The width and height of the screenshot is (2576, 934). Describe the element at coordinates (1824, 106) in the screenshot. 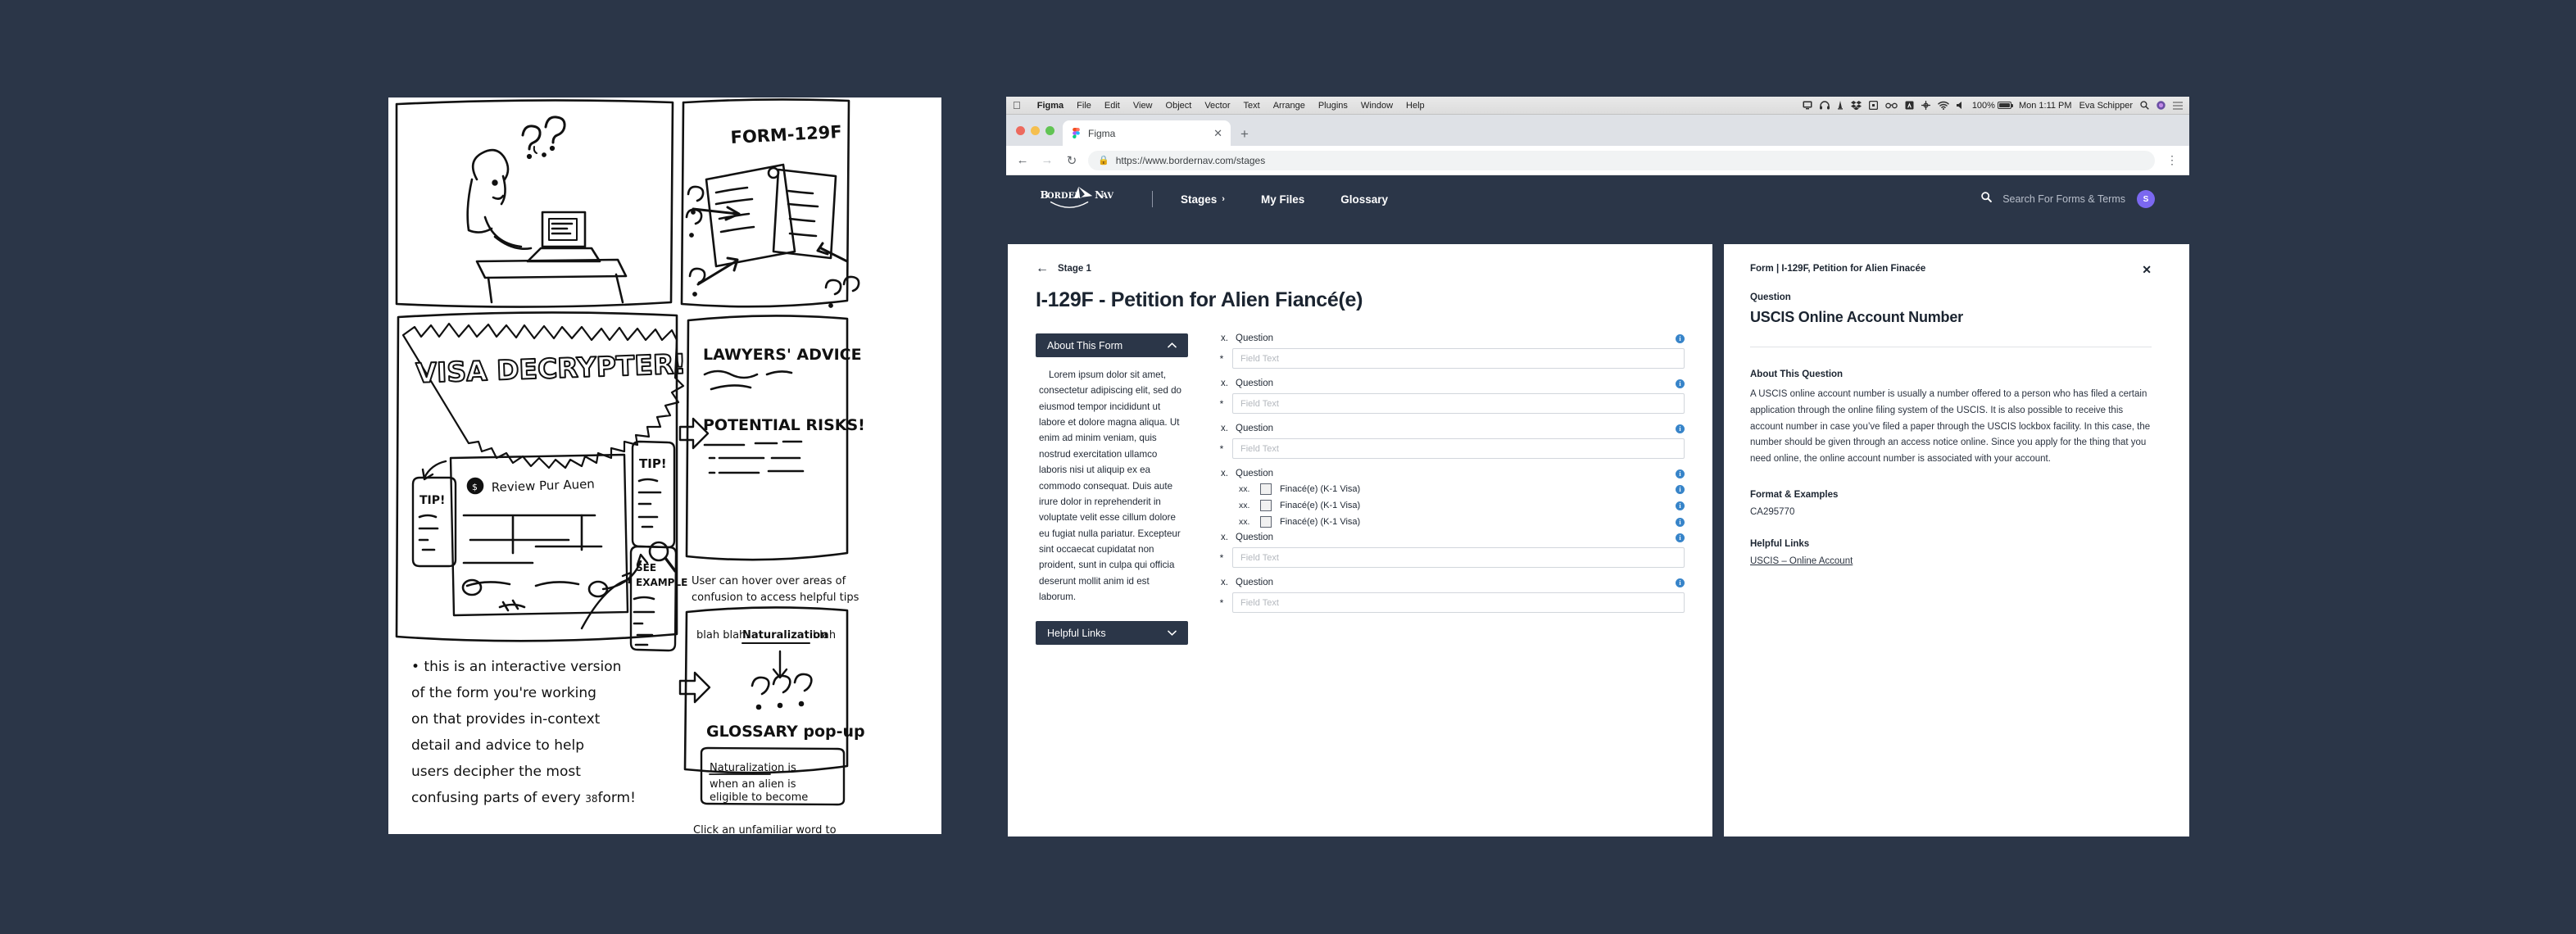

I see `headphones-icon` at that location.